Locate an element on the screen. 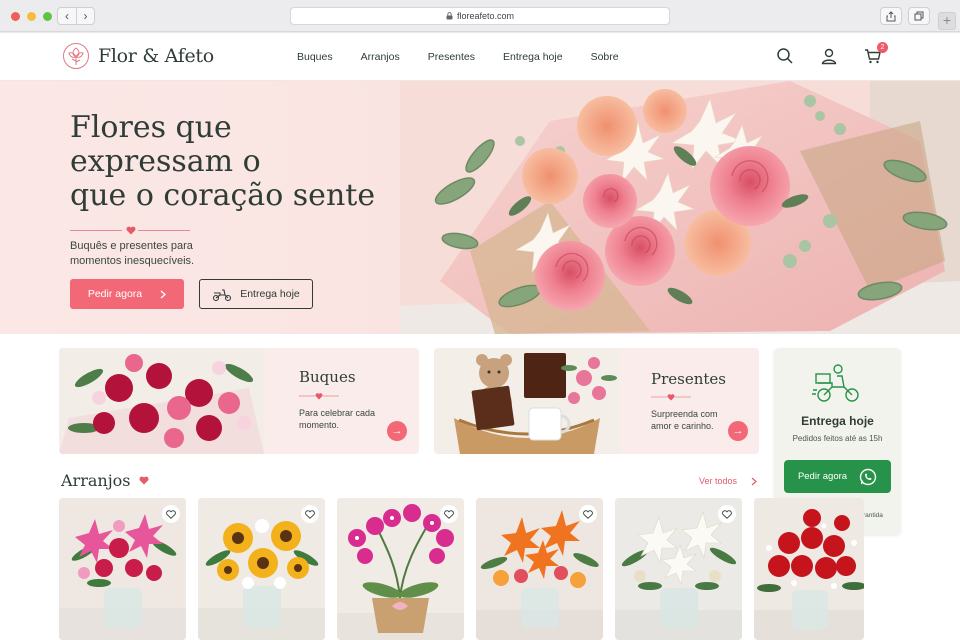 Image resolution: width=960 pixels, height=640 pixels. user-icon is located at coordinates (829, 56).